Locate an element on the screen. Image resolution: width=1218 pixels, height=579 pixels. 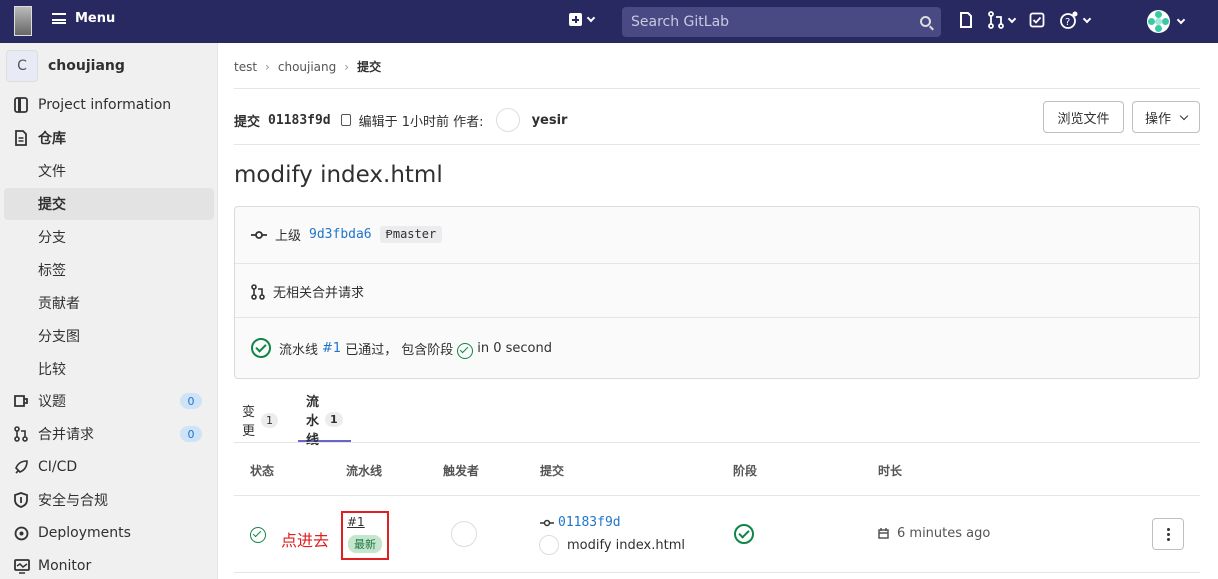
user-avatar is located at coordinates (1158, 21).